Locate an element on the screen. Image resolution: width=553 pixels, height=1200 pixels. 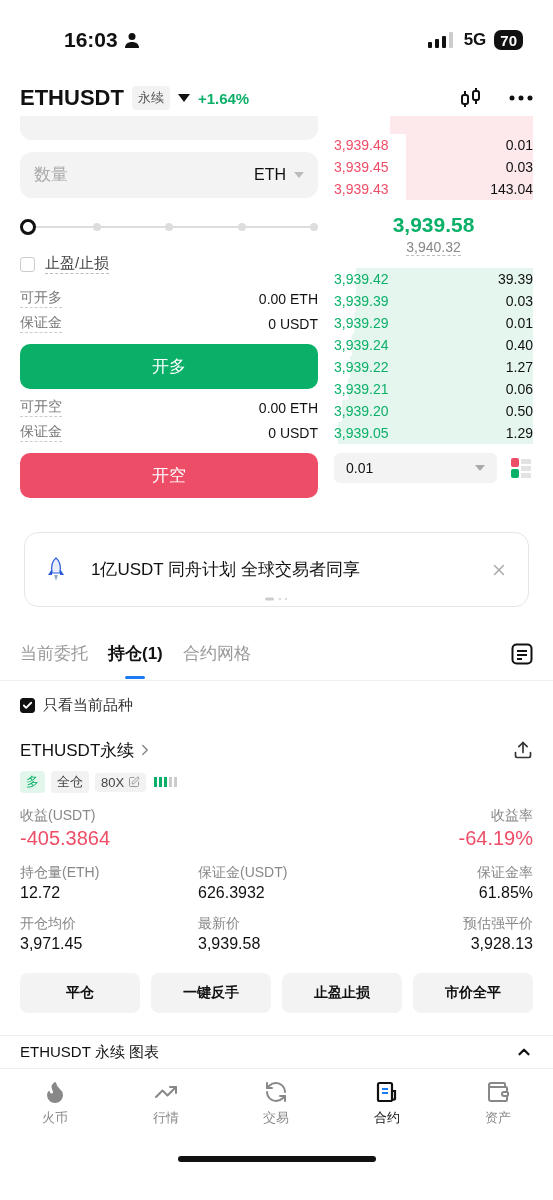
share-icon is located at coordinates (523, 750).